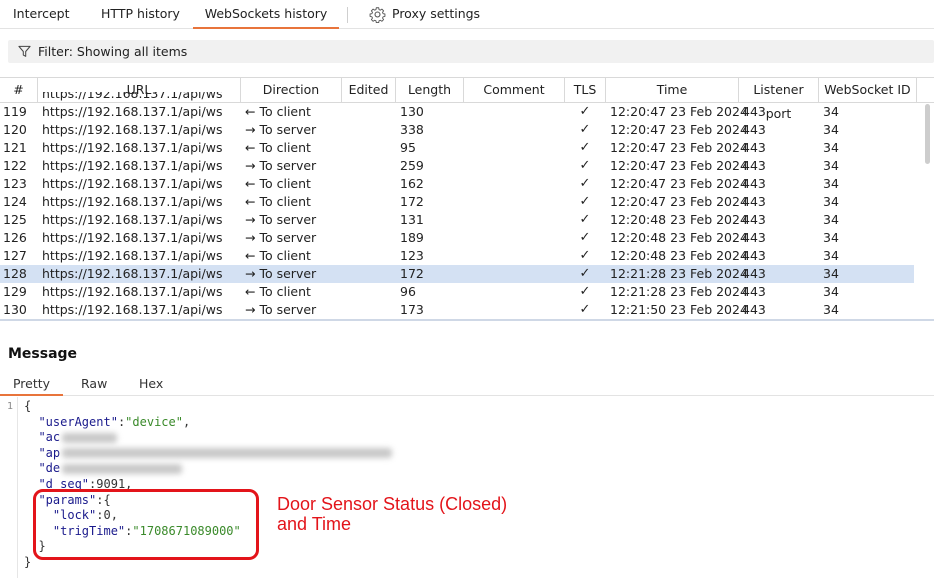 This screenshot has height=578, width=934. Describe the element at coordinates (412, 309) in the screenshot. I see `row-length: 173` at that location.